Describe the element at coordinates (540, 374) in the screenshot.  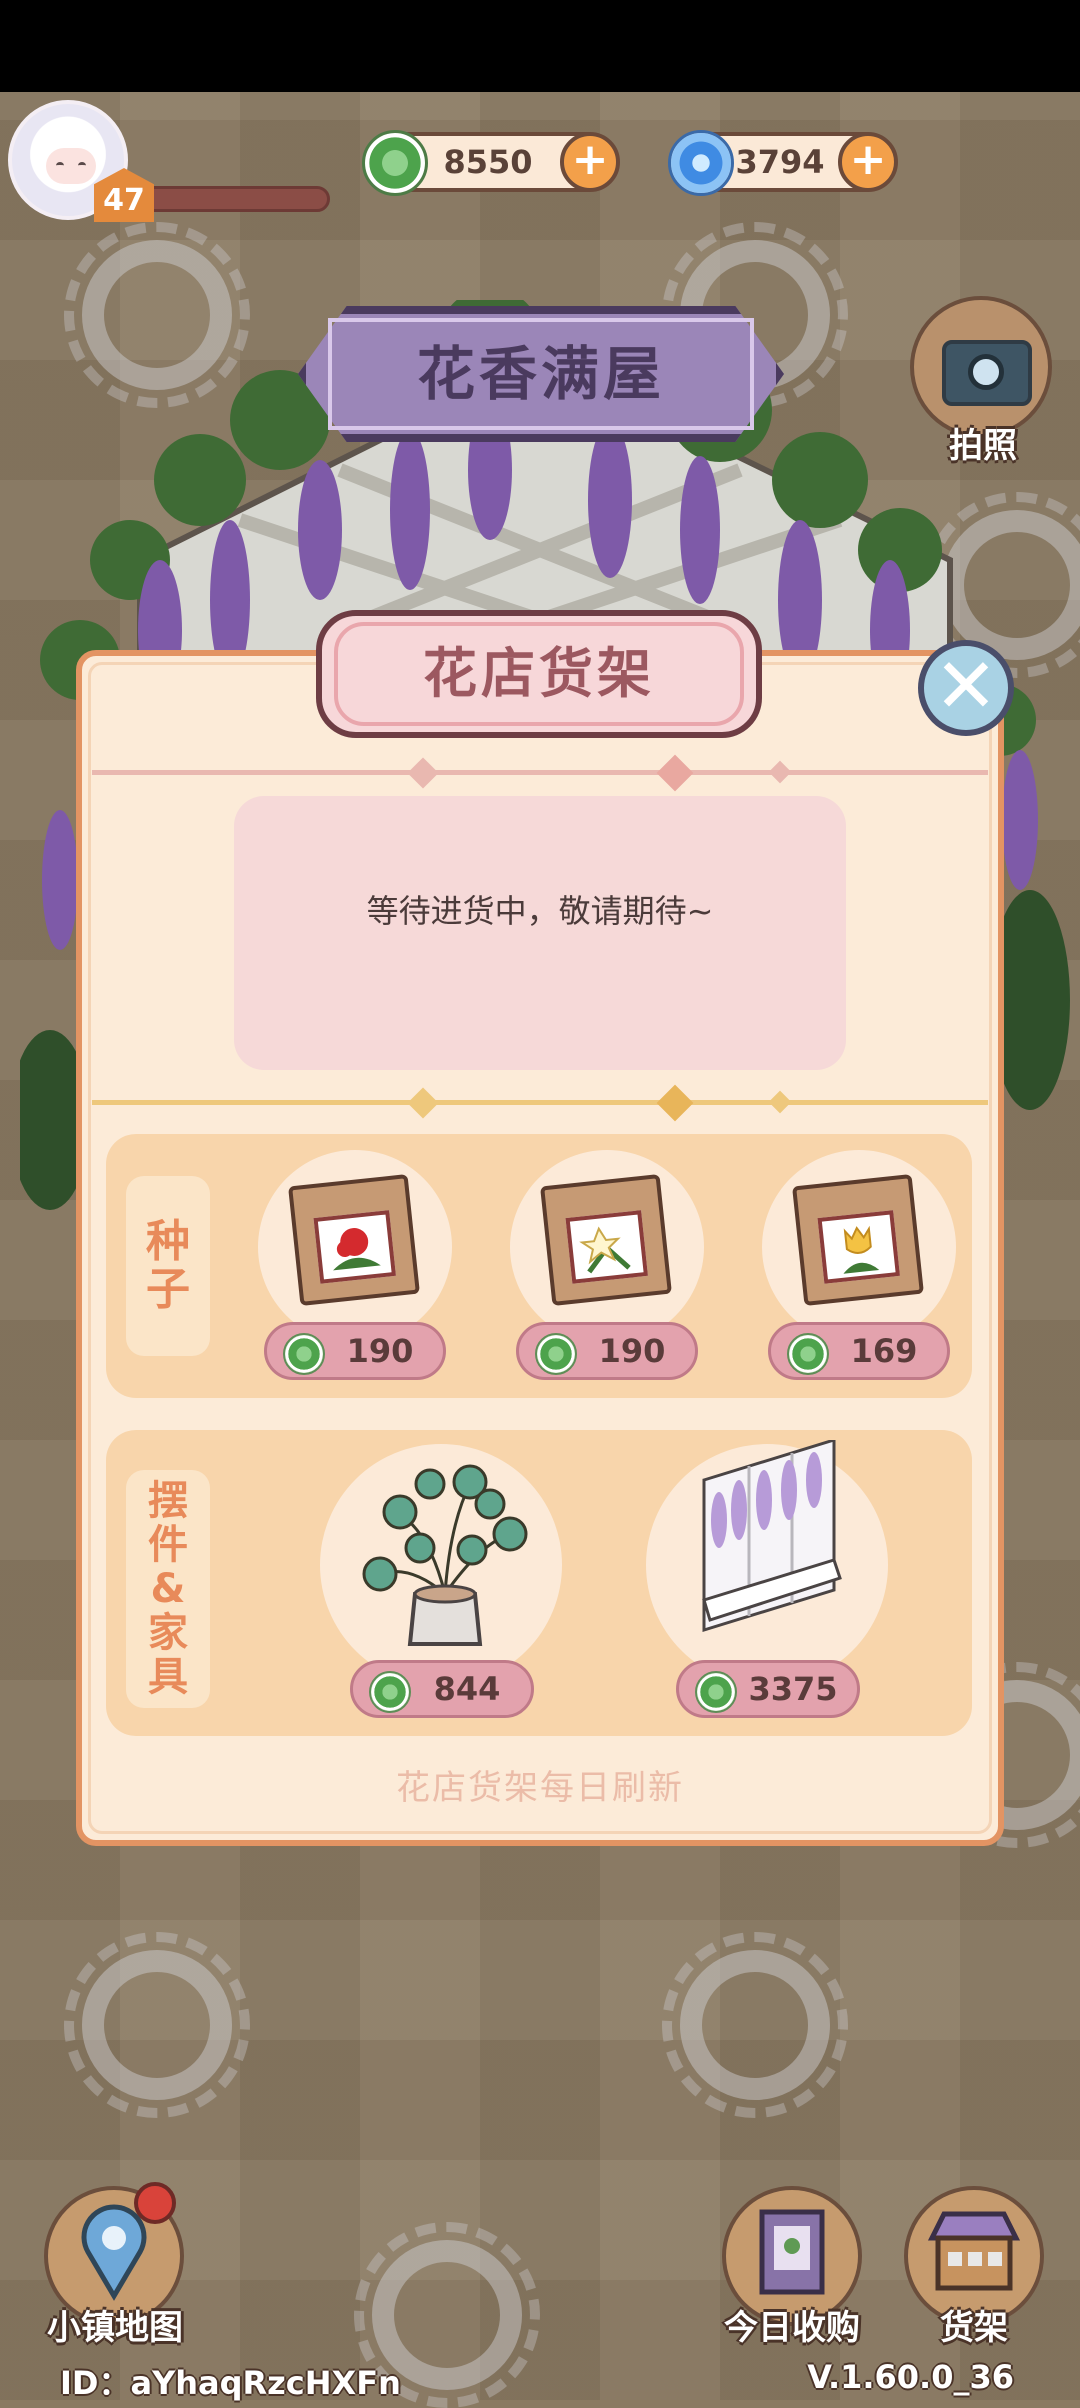
I see `area-banner-title: 花香满屋` at that location.